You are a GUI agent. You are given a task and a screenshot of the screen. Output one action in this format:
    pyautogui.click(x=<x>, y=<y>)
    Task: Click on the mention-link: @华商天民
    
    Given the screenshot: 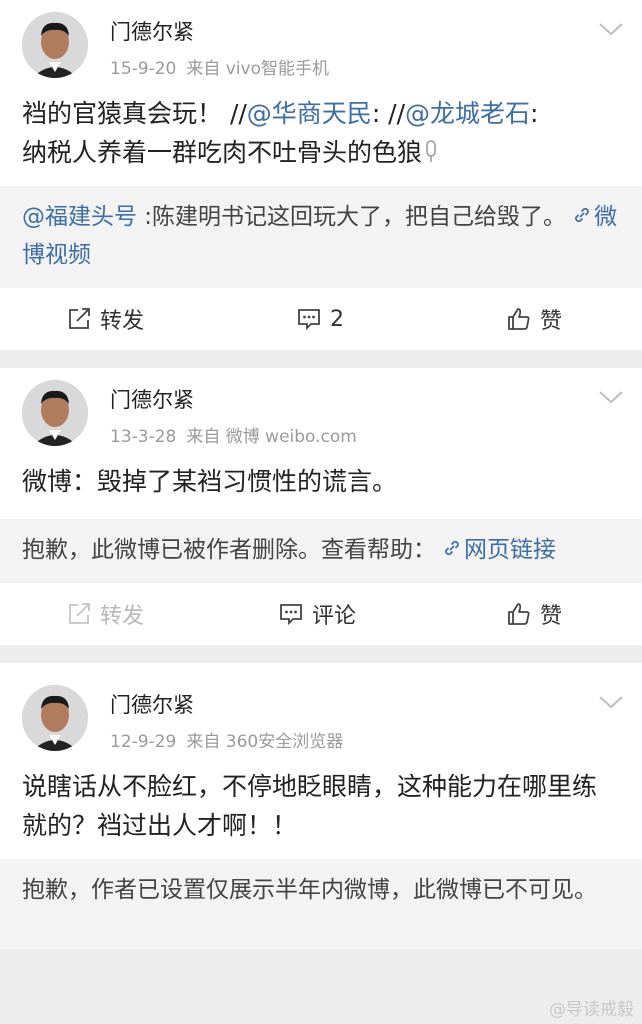 What is the action you would take?
    pyautogui.click(x=309, y=113)
    